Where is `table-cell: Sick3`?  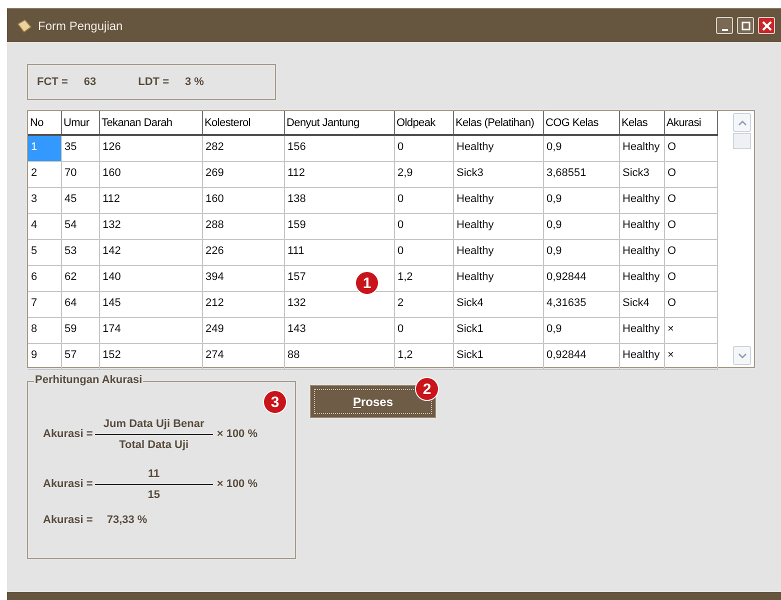 table-cell: Sick3 is located at coordinates (641, 174).